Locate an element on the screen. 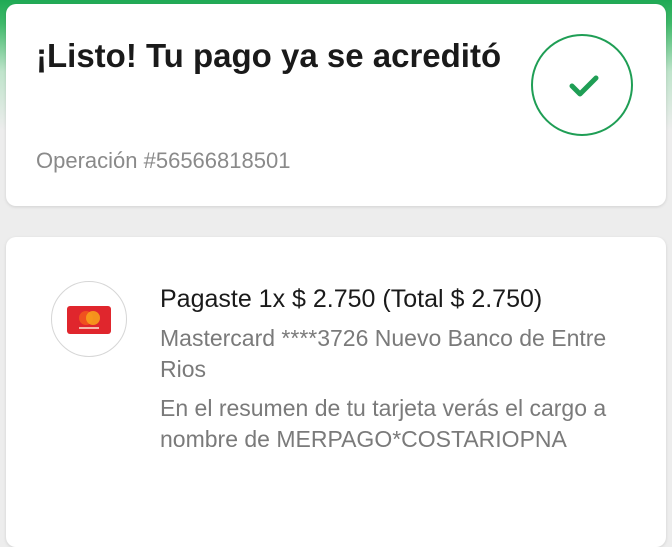 The height and width of the screenshot is (547, 672). payment-summary: Pagaste 1x $ 2.750 (Total $ 2.750) is located at coordinates (351, 299).